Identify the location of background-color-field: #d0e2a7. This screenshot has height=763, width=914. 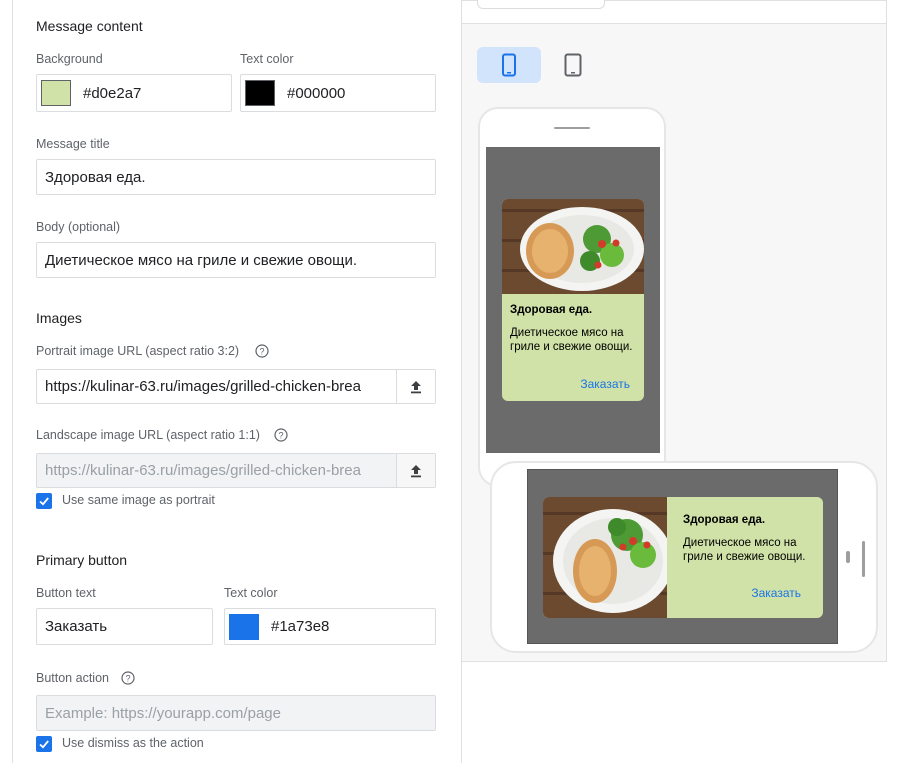
(134, 93).